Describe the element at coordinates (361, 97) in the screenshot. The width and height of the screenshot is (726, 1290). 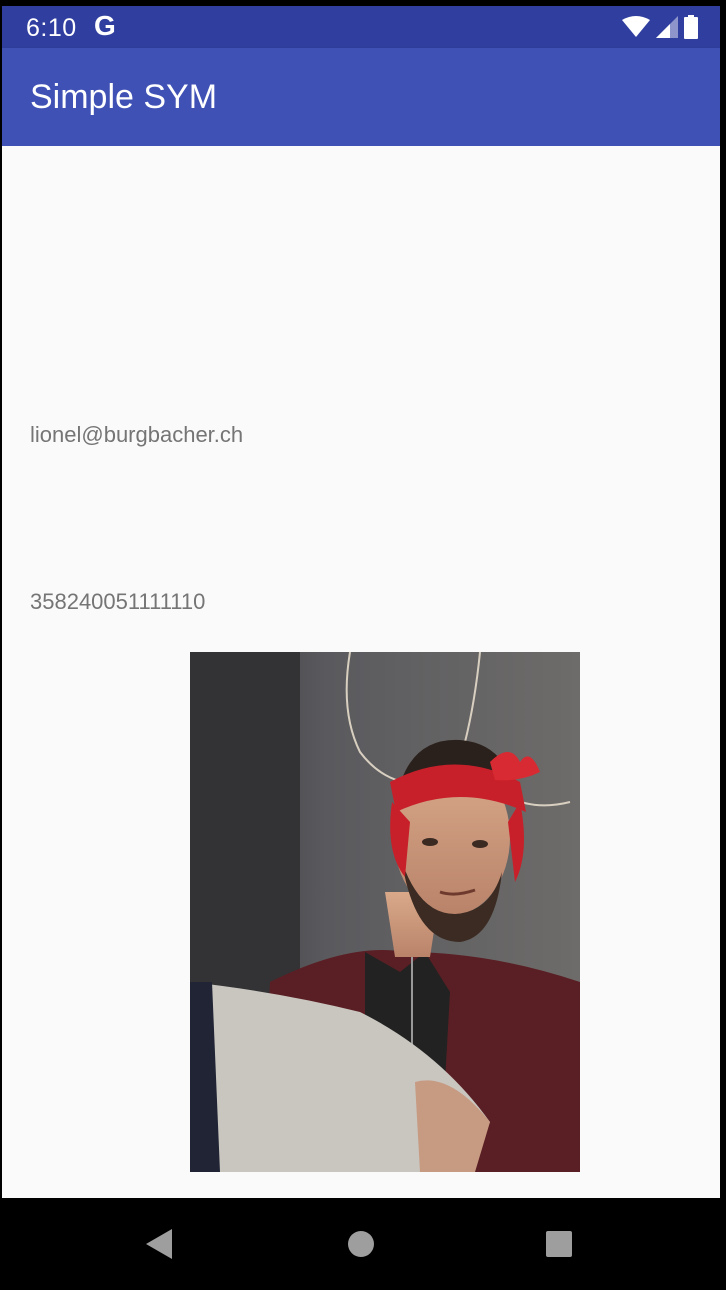
I see `app-bar: Simple SYM` at that location.